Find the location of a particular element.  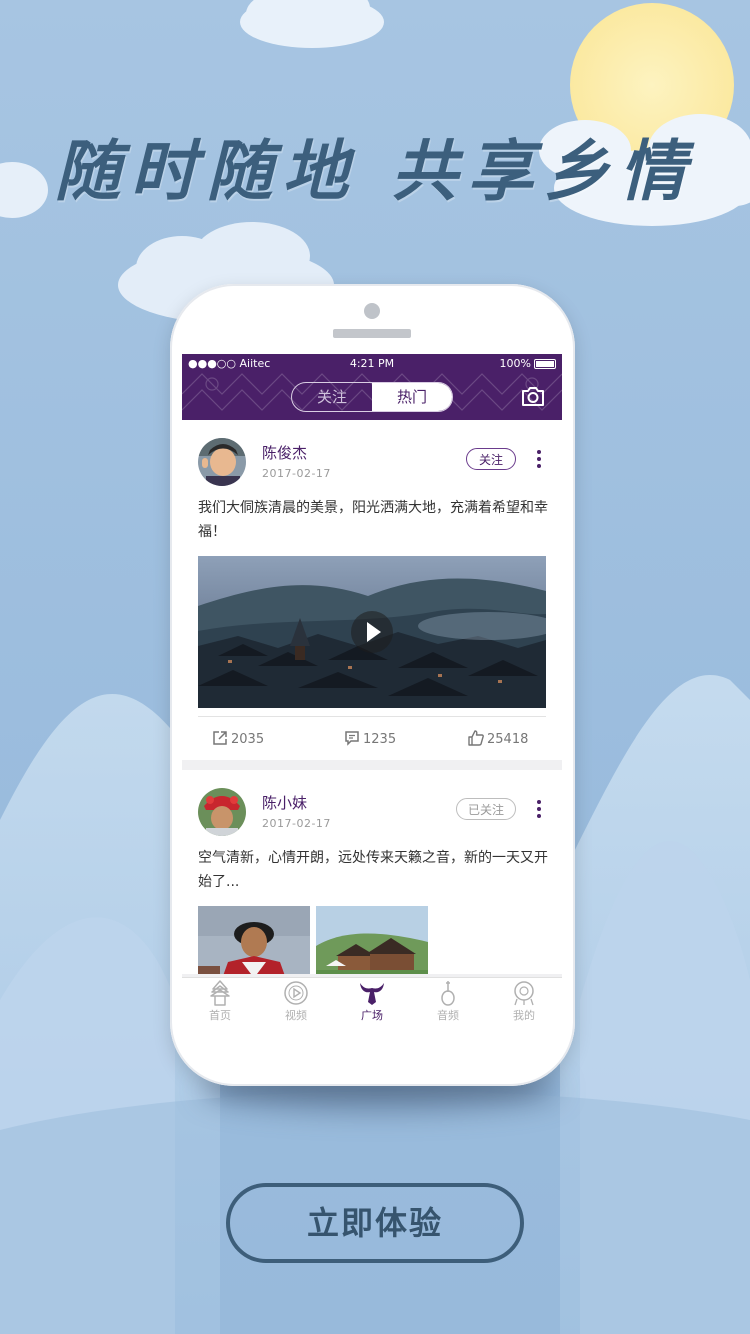

promo-slogan: 随时随地 共享乡情 is located at coordinates (375, 171).